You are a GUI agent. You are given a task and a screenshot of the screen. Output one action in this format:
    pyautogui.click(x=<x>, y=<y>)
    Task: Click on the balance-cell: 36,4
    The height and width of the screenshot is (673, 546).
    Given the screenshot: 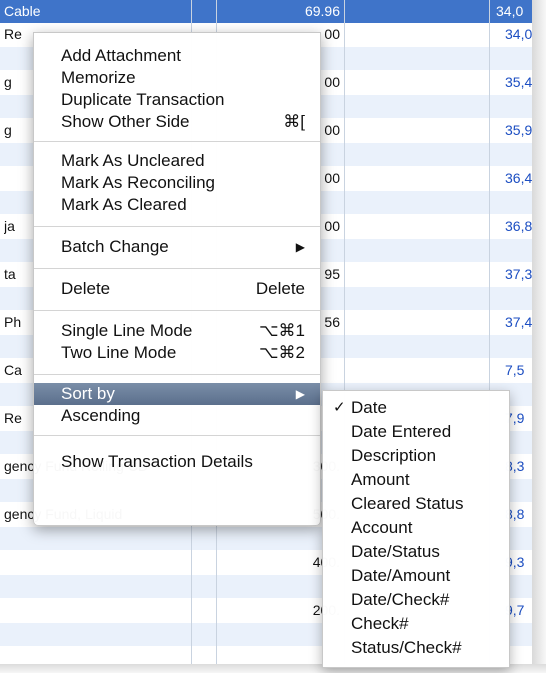 What is the action you would take?
    pyautogui.click(x=518, y=178)
    